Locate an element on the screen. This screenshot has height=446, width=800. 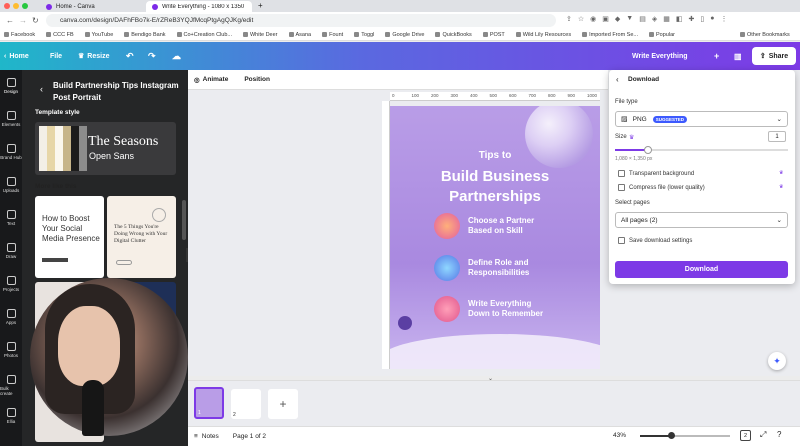
share-icon: ⇪ is located at coordinates (569, 19).